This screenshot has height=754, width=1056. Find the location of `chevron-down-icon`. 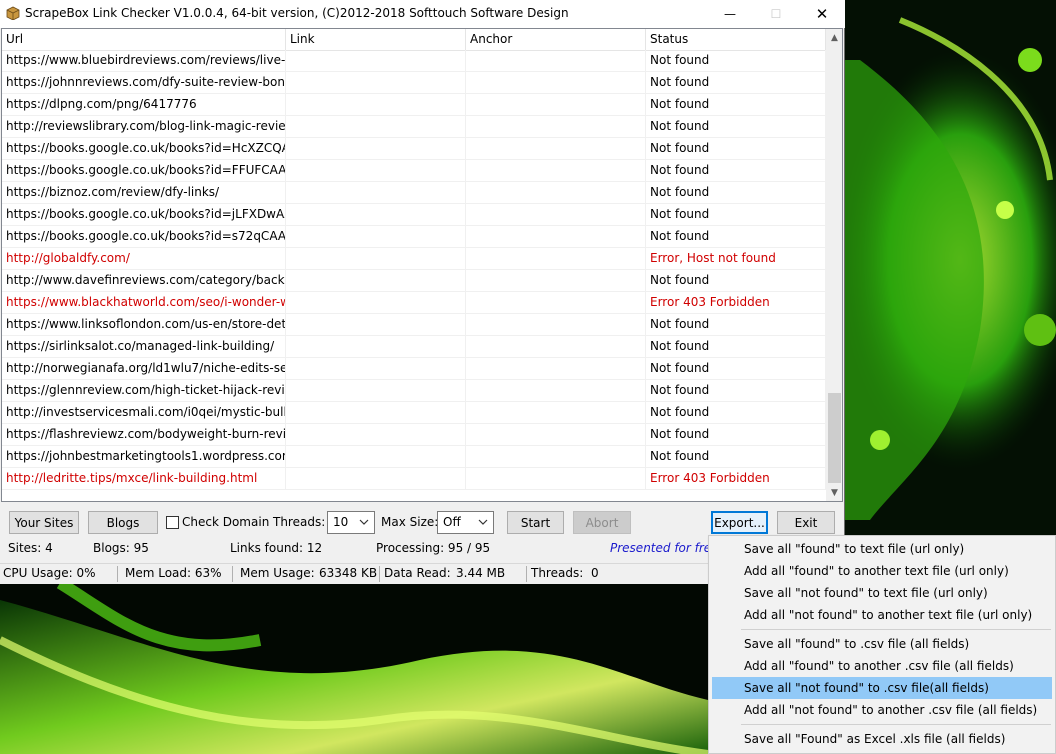

chevron-down-icon is located at coordinates (364, 522).